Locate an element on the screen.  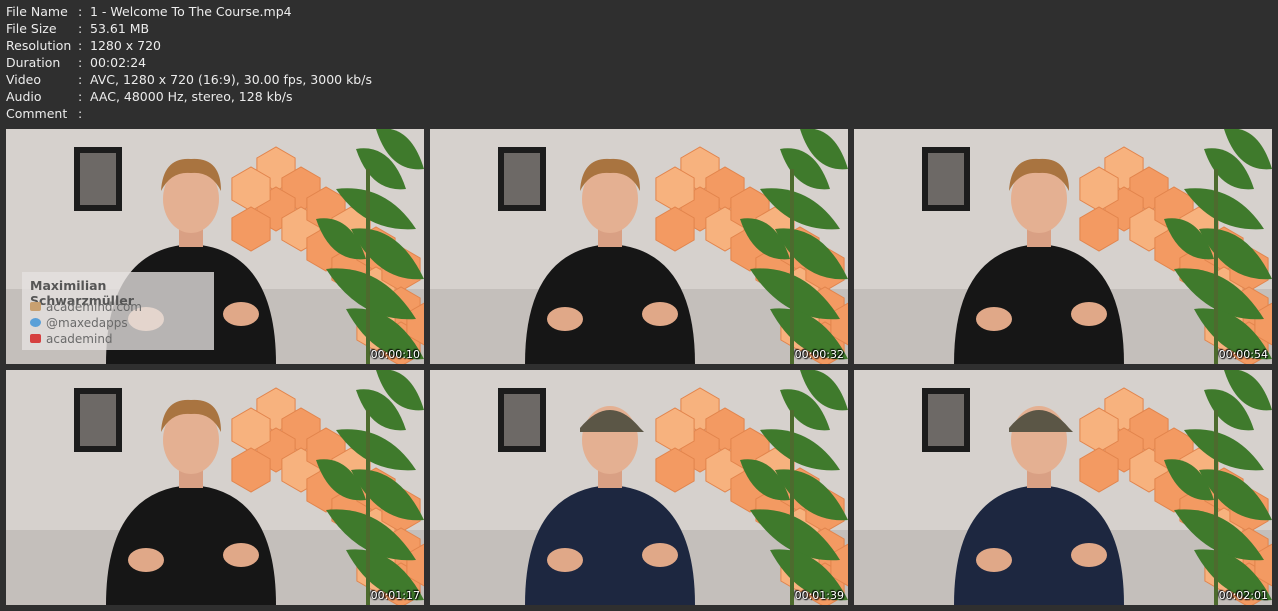
info-key: File Size is located at coordinates (31, 28).